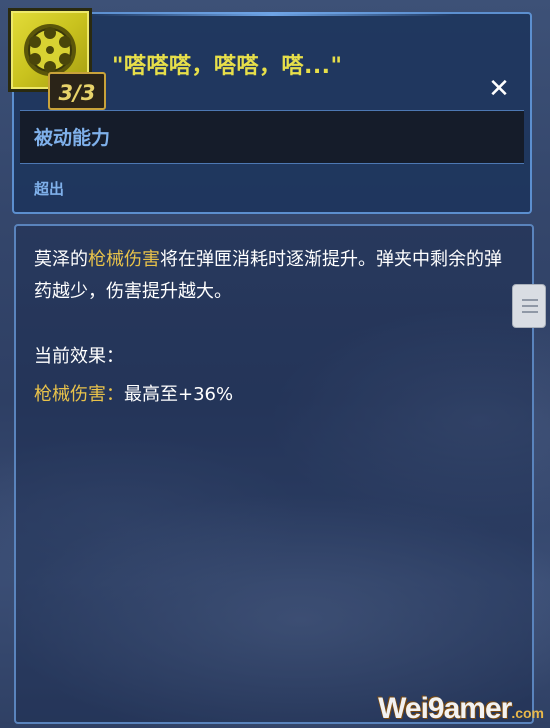 The image size is (550, 728). What do you see at coordinates (527, 713) in the screenshot?
I see `watermark-sub: .com` at bounding box center [527, 713].